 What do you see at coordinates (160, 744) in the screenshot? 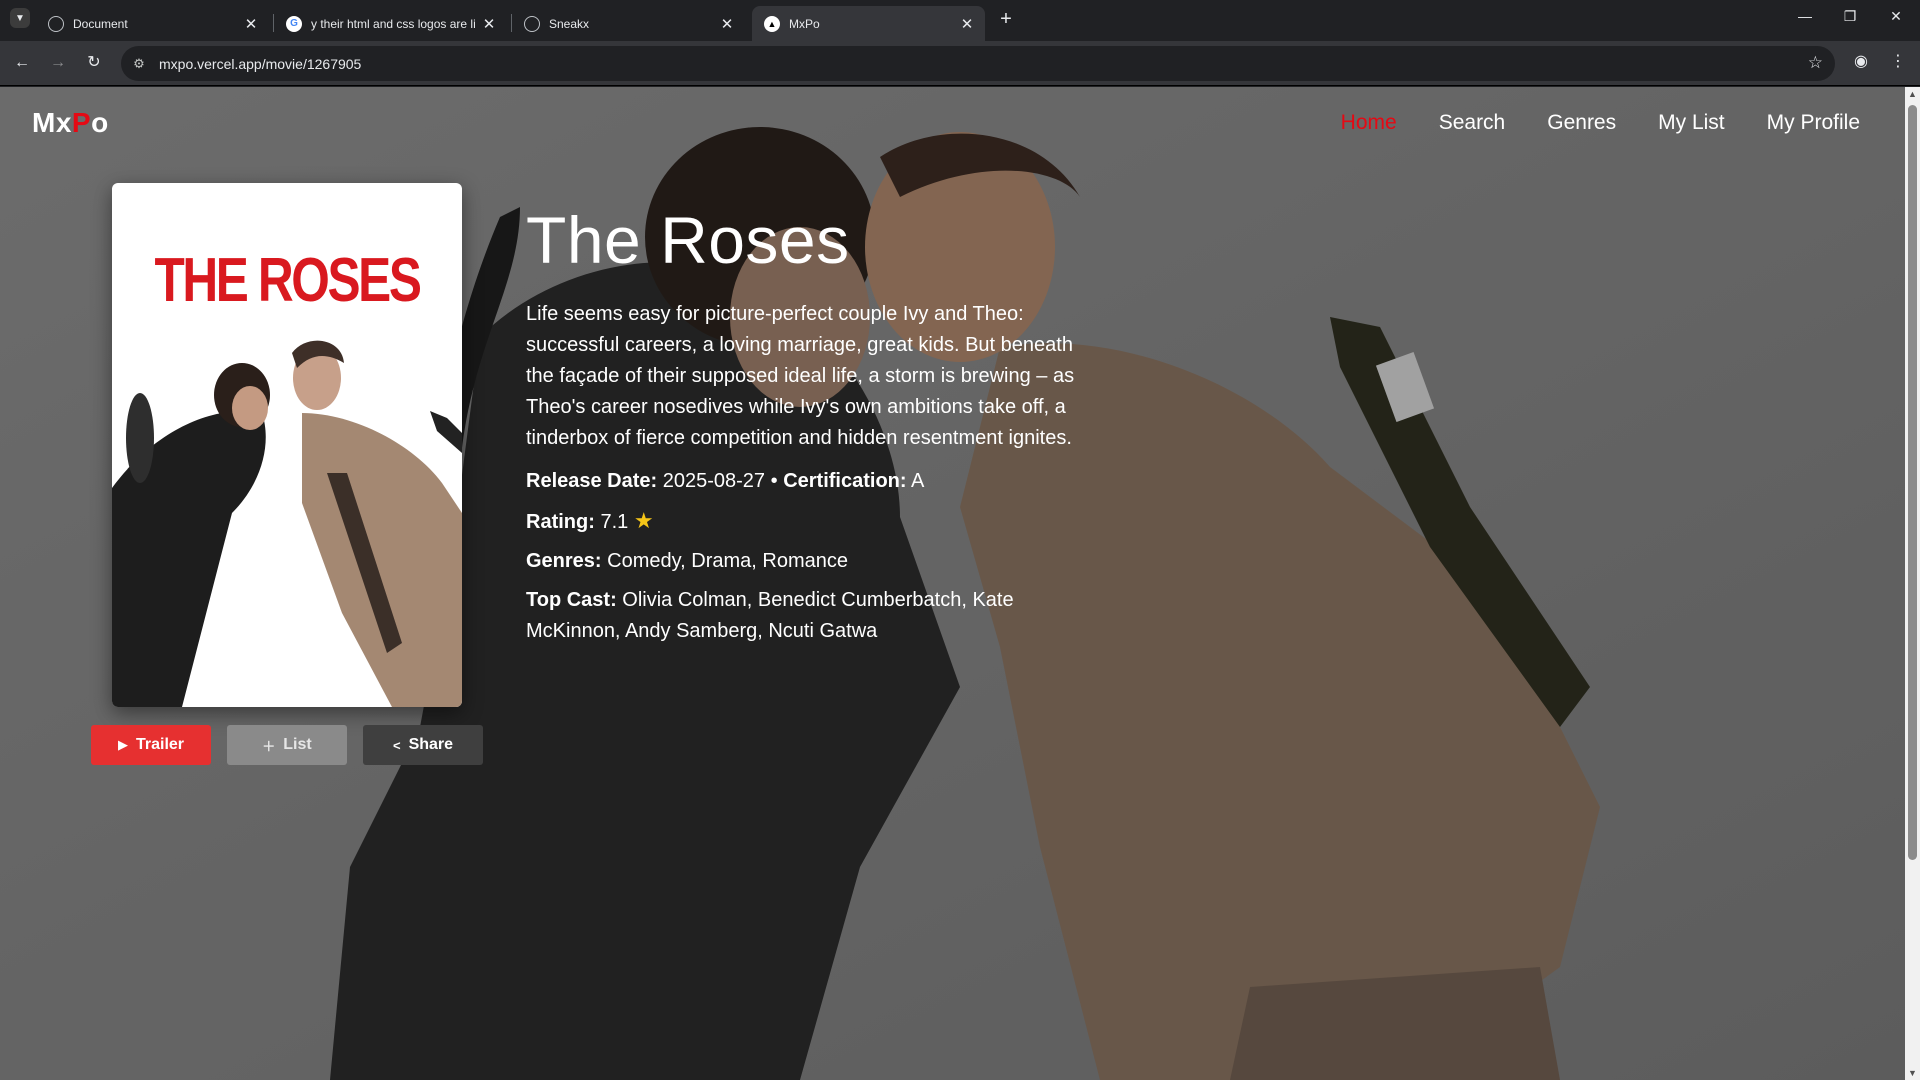
I see `trailer-label: Trailer` at bounding box center [160, 744].